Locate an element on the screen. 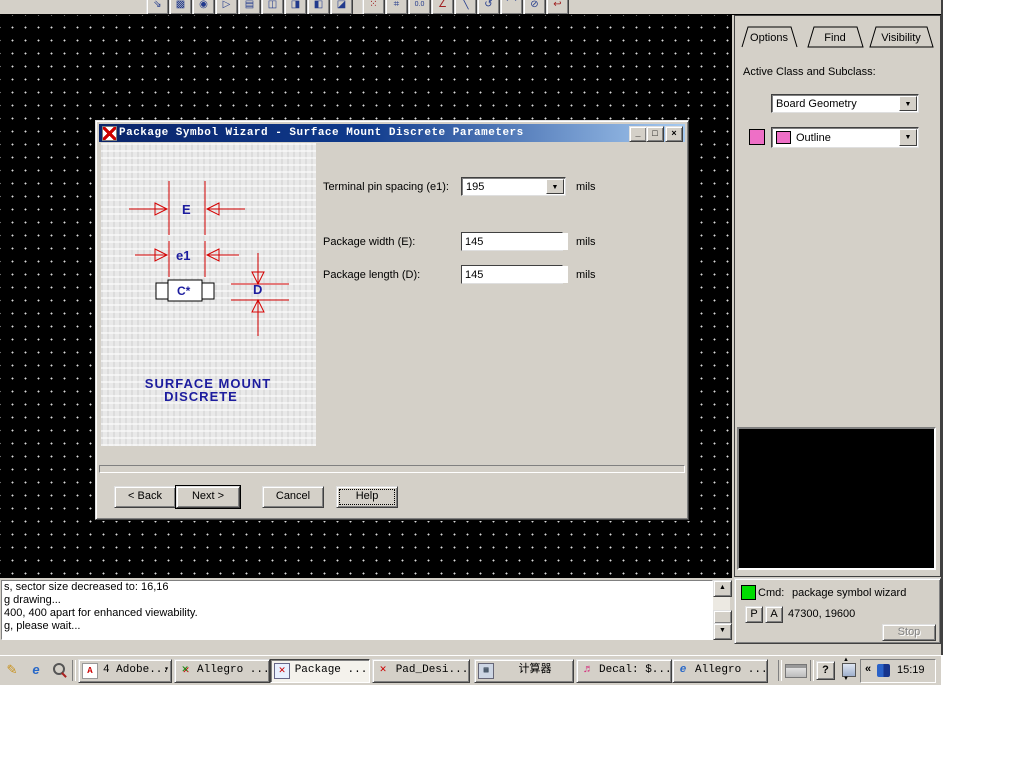 The height and width of the screenshot is (768, 1024). package-length-input is located at coordinates (515, 274).